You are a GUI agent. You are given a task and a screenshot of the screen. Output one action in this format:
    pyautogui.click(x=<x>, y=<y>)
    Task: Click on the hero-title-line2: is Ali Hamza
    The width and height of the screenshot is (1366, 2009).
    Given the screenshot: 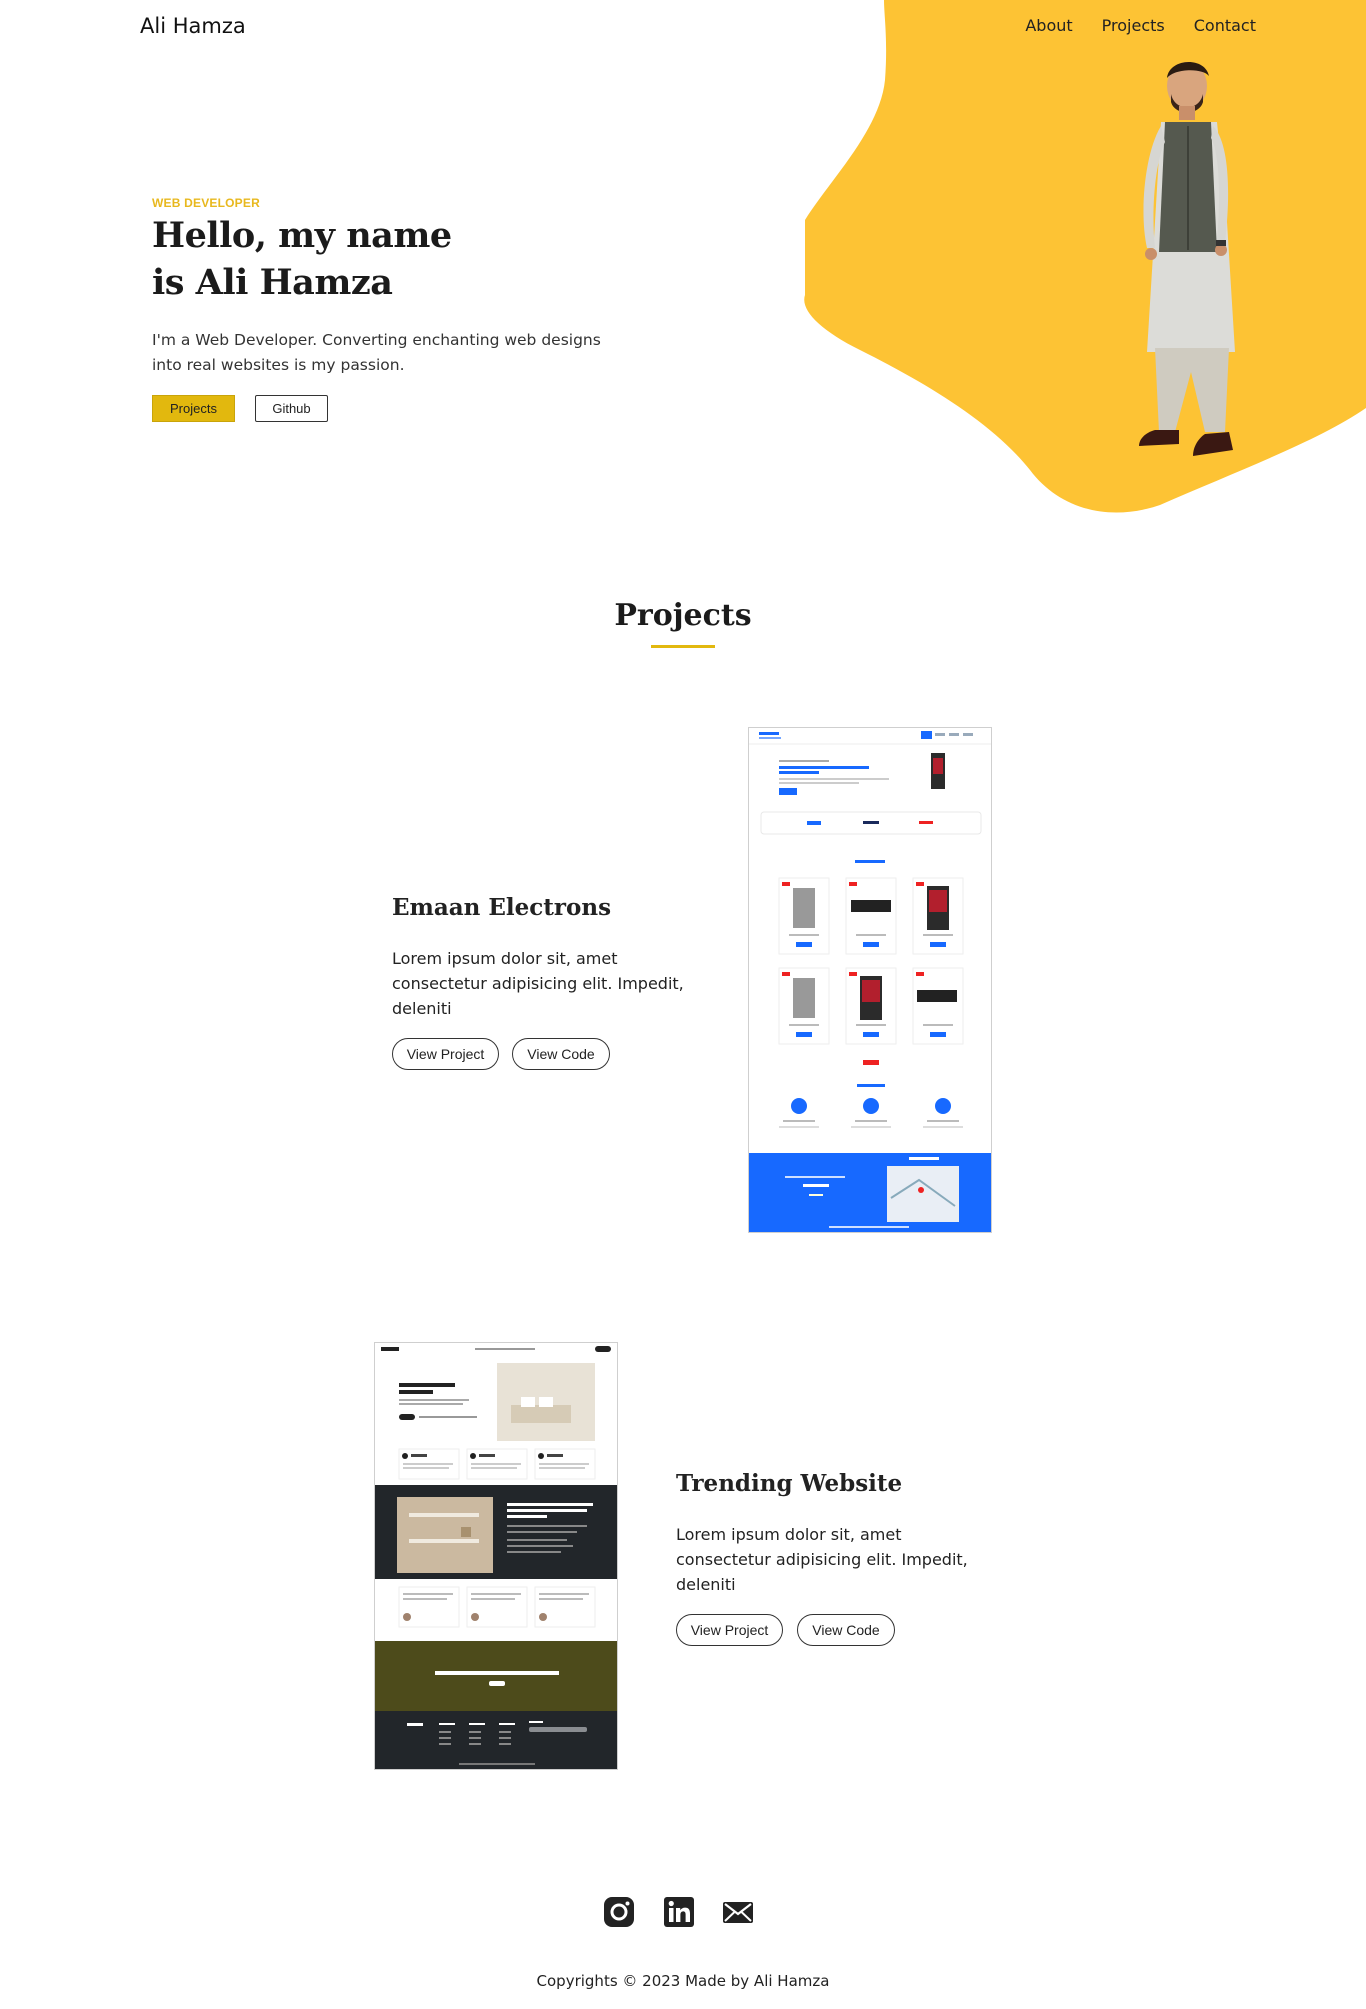 What is the action you would take?
    pyautogui.click(x=272, y=282)
    